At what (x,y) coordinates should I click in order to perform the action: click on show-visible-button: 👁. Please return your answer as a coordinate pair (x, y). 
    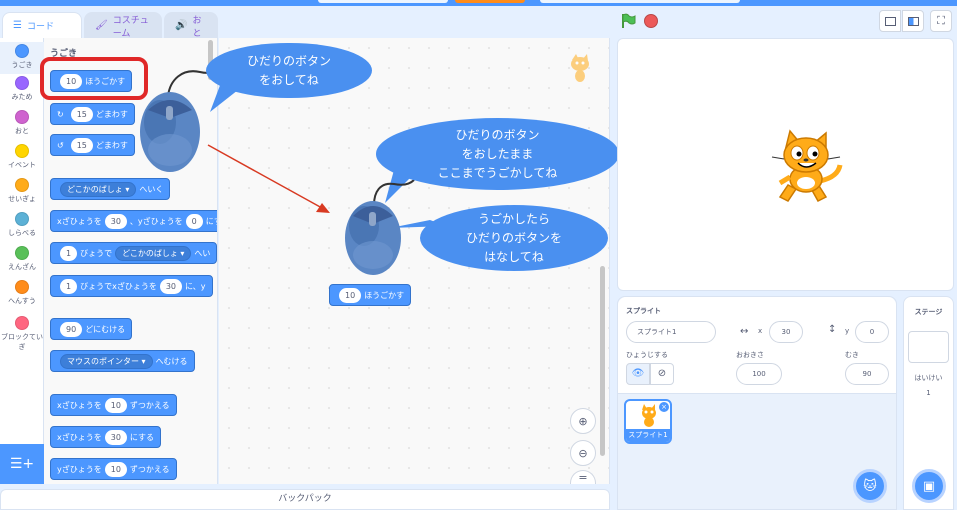
    Looking at the image, I should click on (638, 374).